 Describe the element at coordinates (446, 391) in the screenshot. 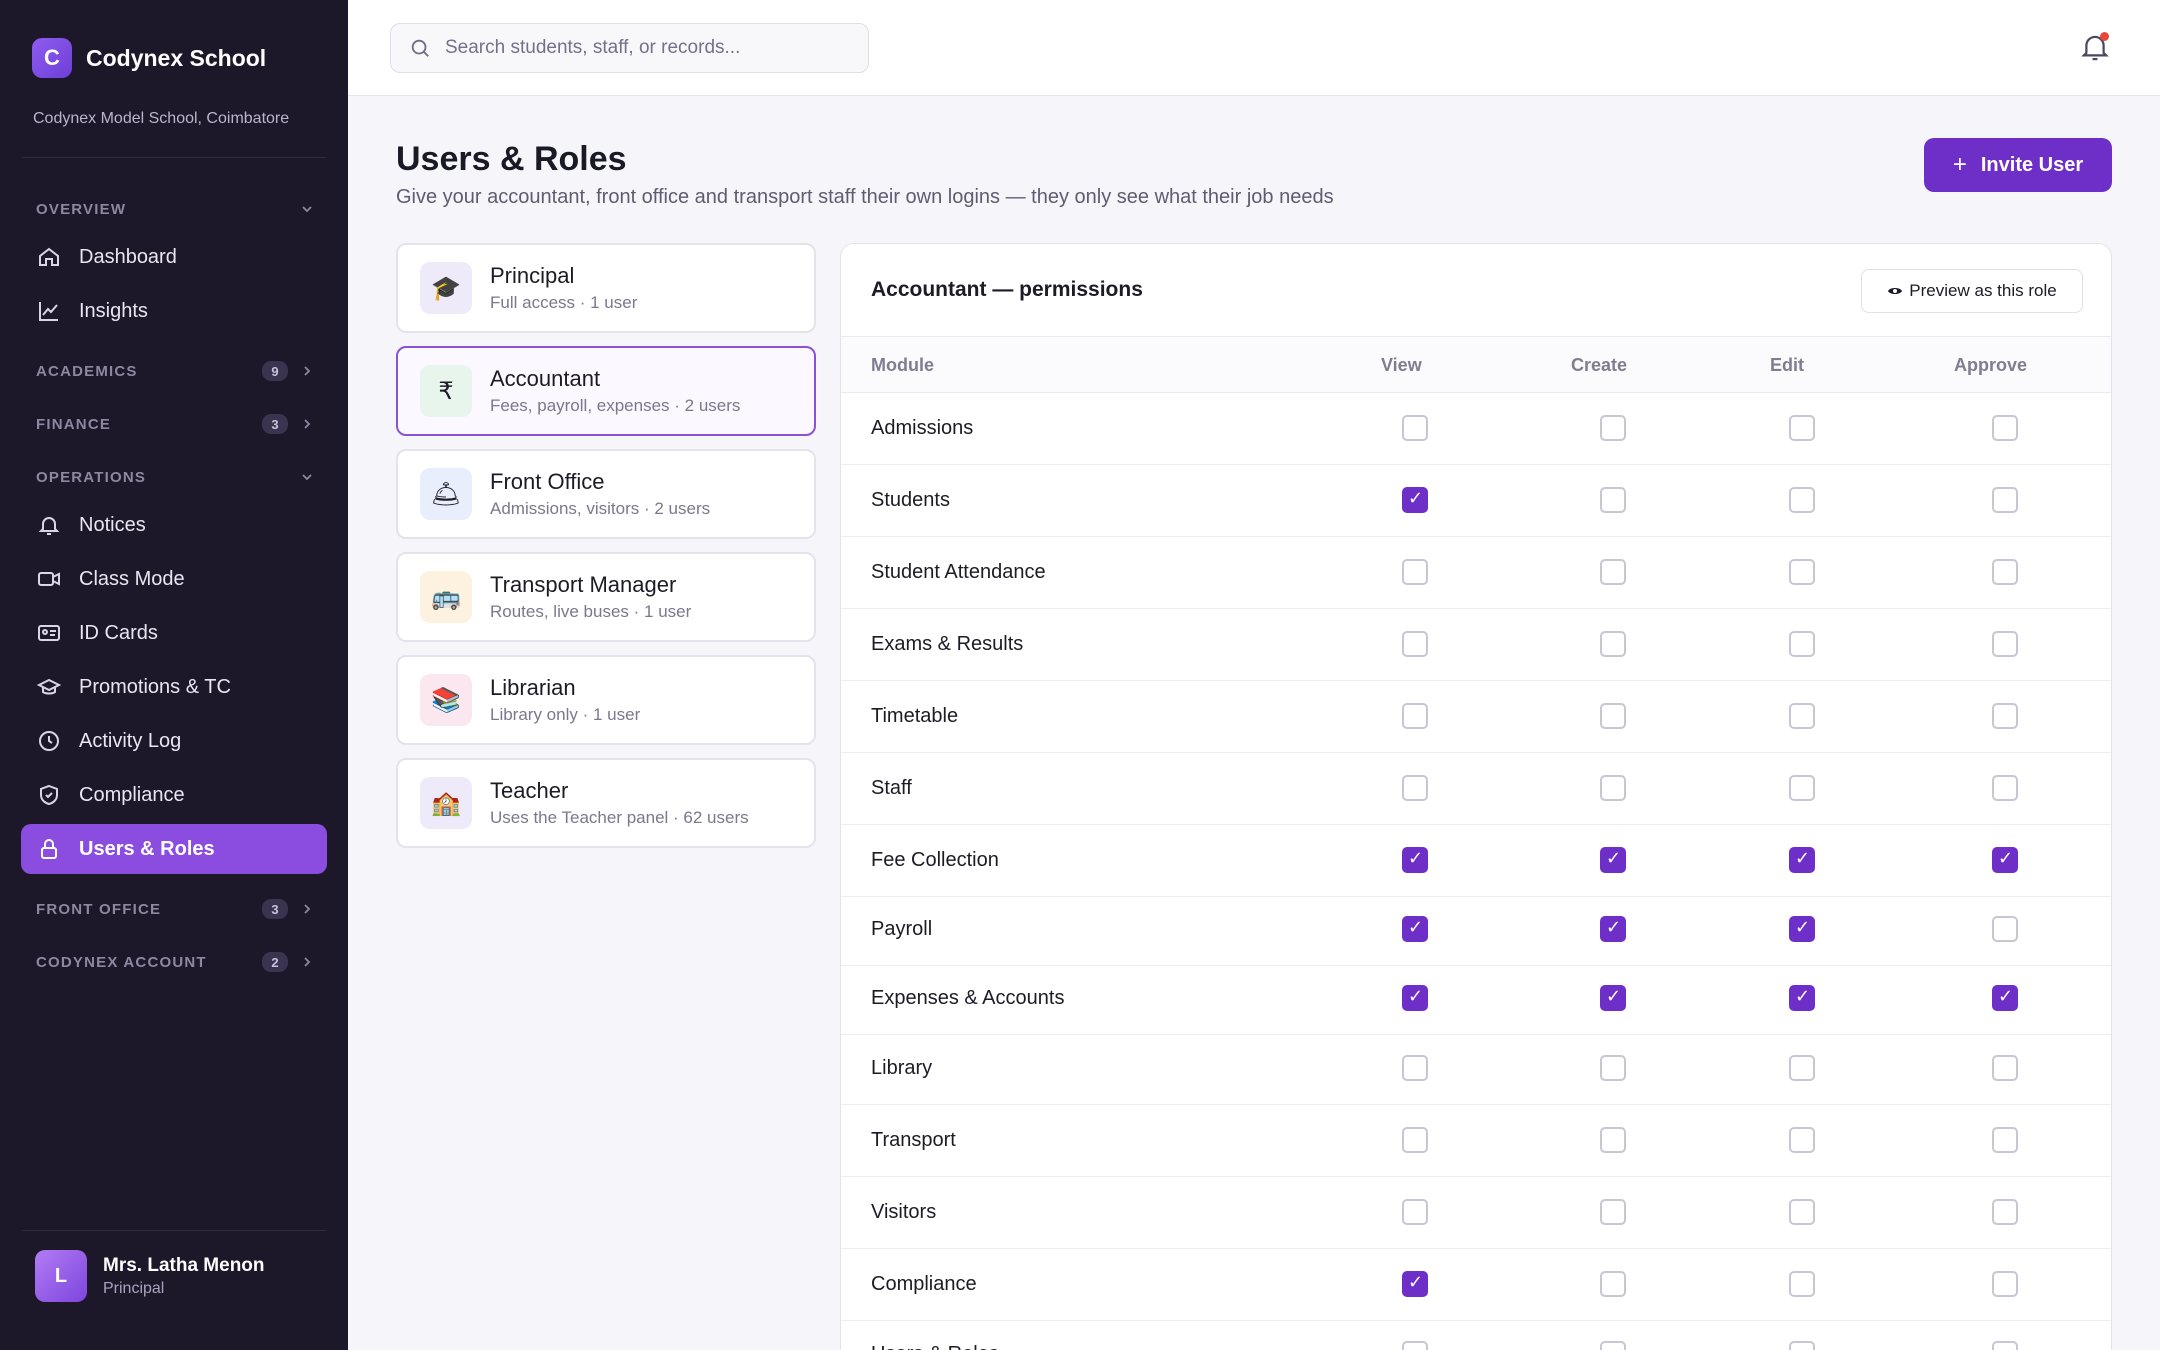

I see `role-icon: ₹` at that location.